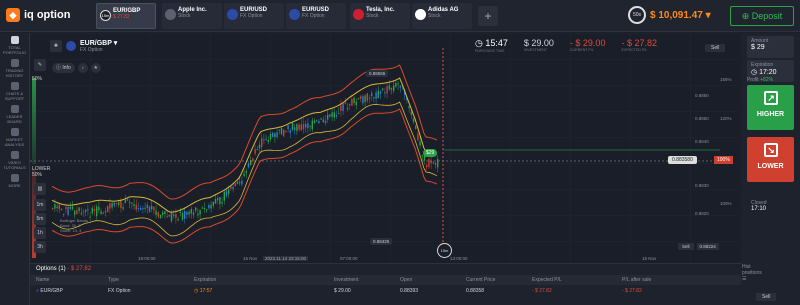 The image size is (800, 305). Describe the element at coordinates (254, 16) in the screenshot. I see `asset-tab-eurusd-1: EUR/USD FX Option` at that location.